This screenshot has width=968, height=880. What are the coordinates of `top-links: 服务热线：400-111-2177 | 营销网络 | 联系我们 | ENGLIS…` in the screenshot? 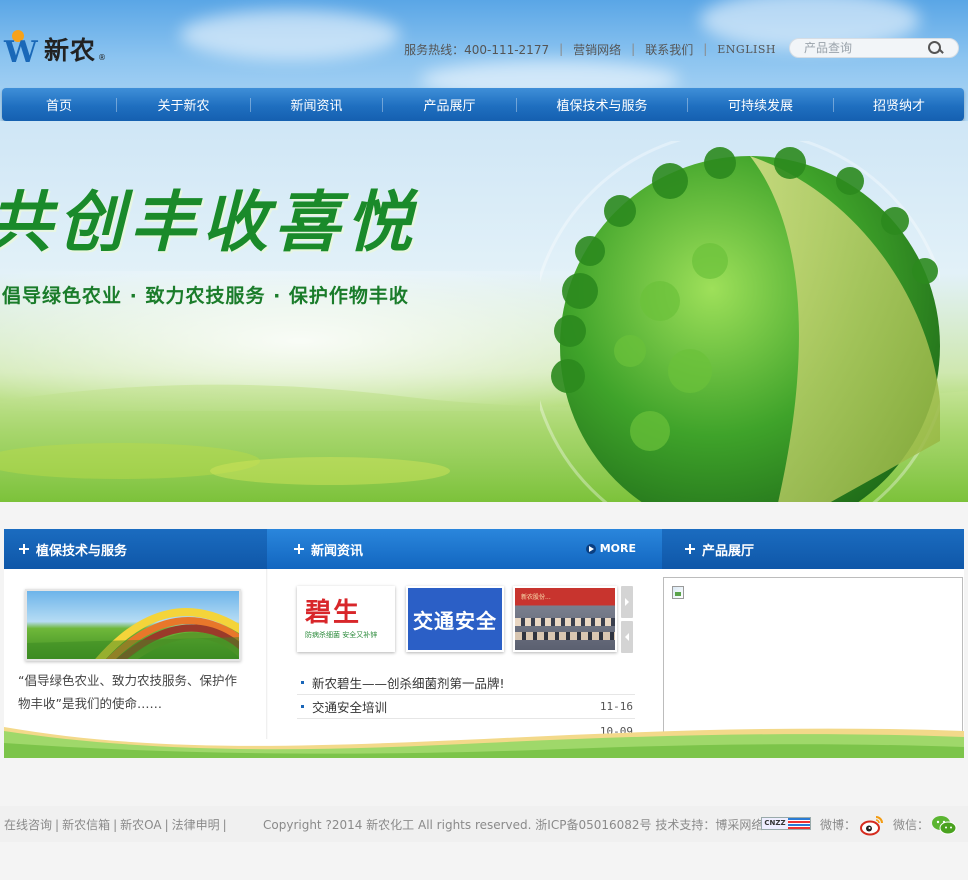 It's located at (590, 49).